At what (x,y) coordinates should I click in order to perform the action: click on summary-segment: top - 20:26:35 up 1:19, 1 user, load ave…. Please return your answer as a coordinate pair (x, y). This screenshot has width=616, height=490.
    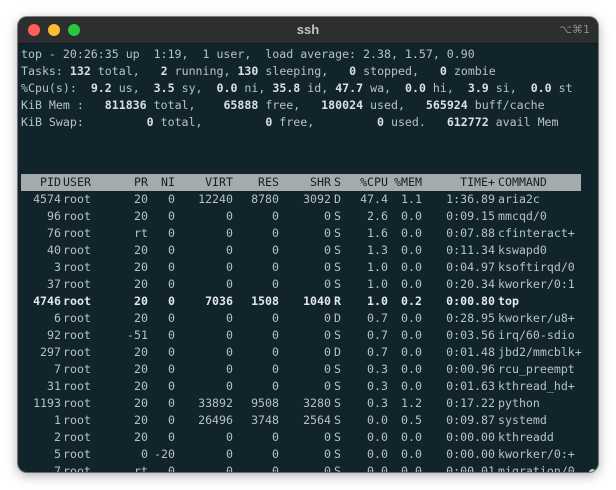
    Looking at the image, I should click on (248, 54).